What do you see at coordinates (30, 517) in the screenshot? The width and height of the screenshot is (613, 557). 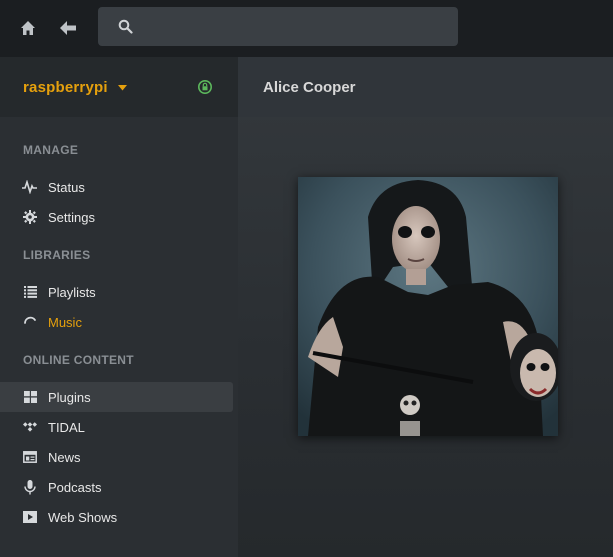 I see `play-square-icon` at bounding box center [30, 517].